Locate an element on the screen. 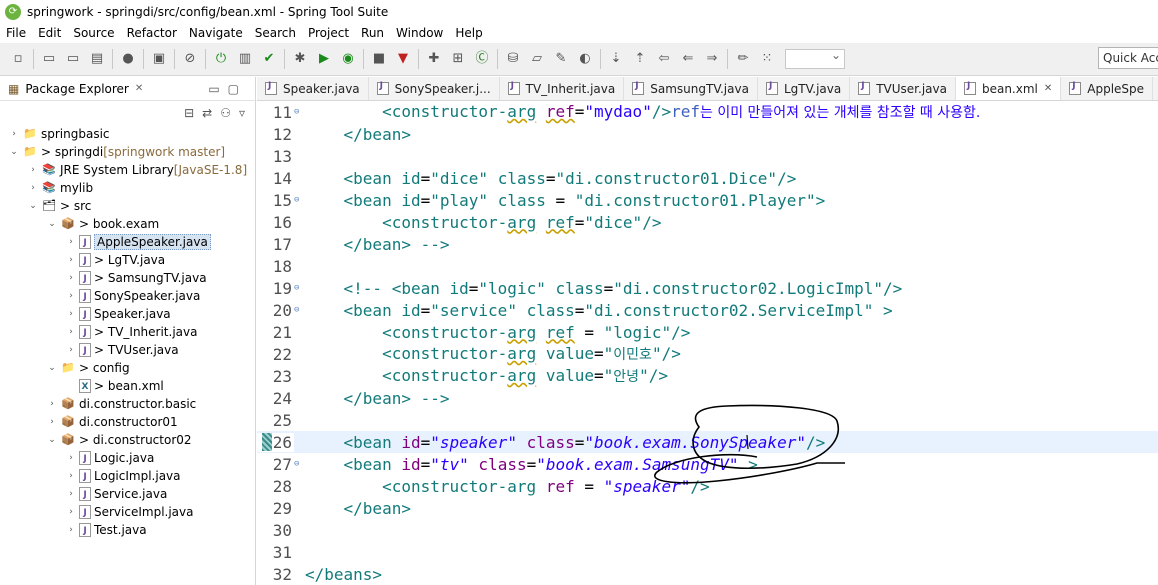 Image resolution: width=1158 pixels, height=585 pixels. menu-file: File is located at coordinates (16, 33).